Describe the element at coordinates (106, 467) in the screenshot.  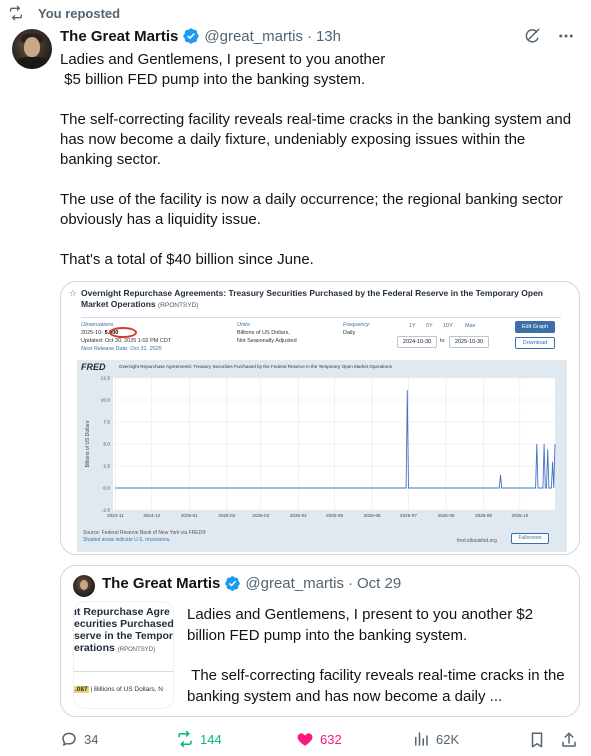
I see `y-tick-label: 2.5` at that location.